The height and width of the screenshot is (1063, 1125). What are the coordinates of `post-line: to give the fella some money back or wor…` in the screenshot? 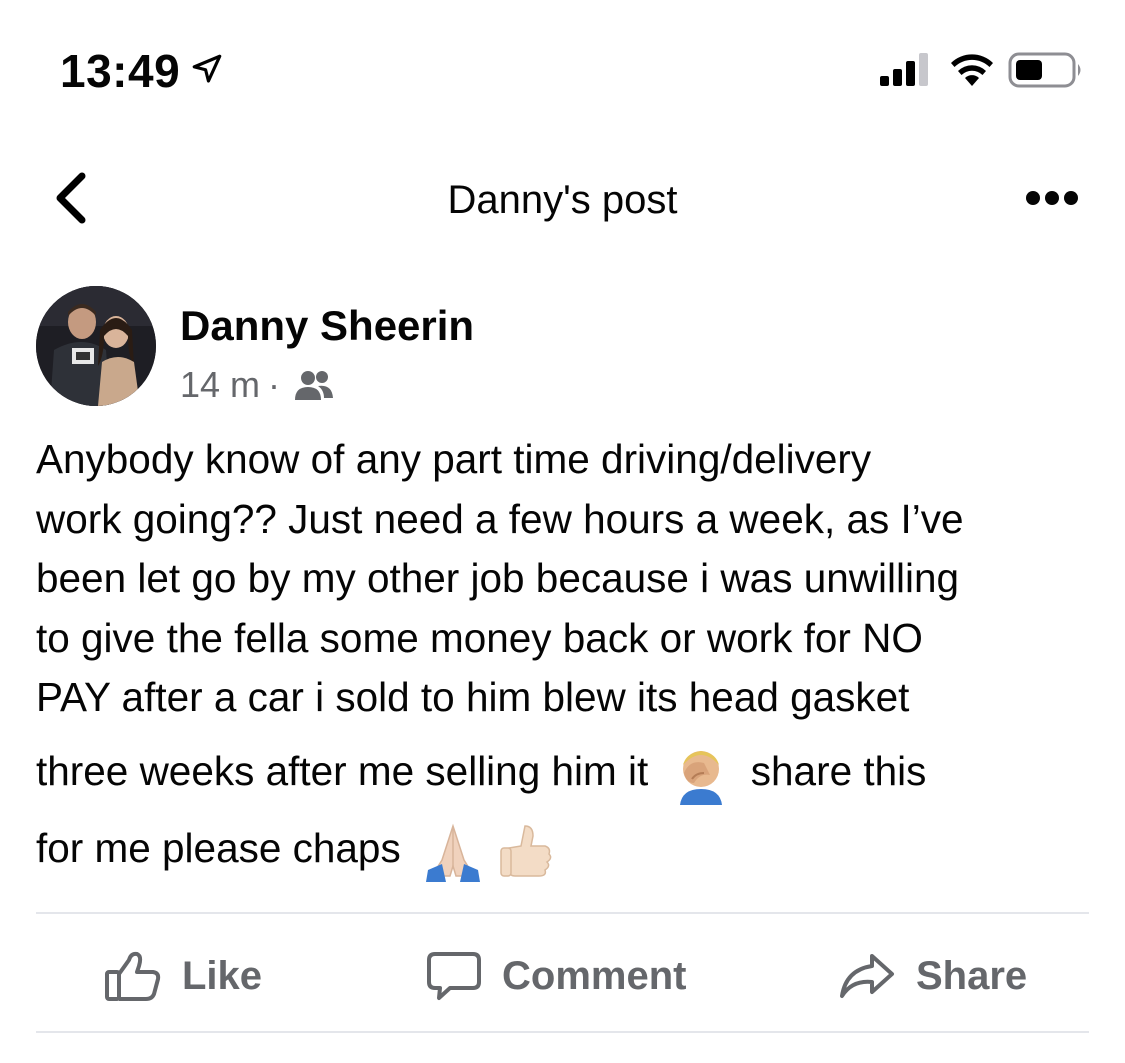 It's located at (479, 637).